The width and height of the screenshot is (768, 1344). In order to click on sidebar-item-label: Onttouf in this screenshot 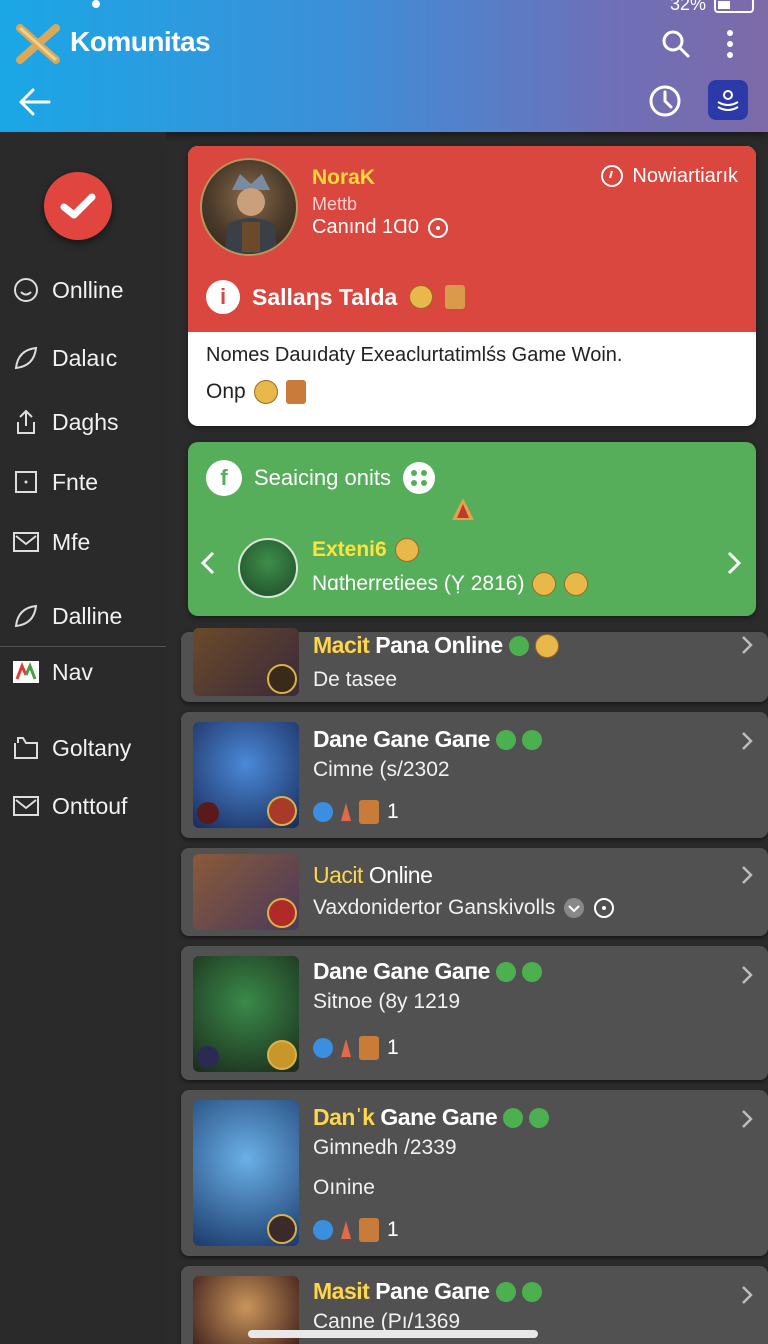, I will do `click(90, 805)`.